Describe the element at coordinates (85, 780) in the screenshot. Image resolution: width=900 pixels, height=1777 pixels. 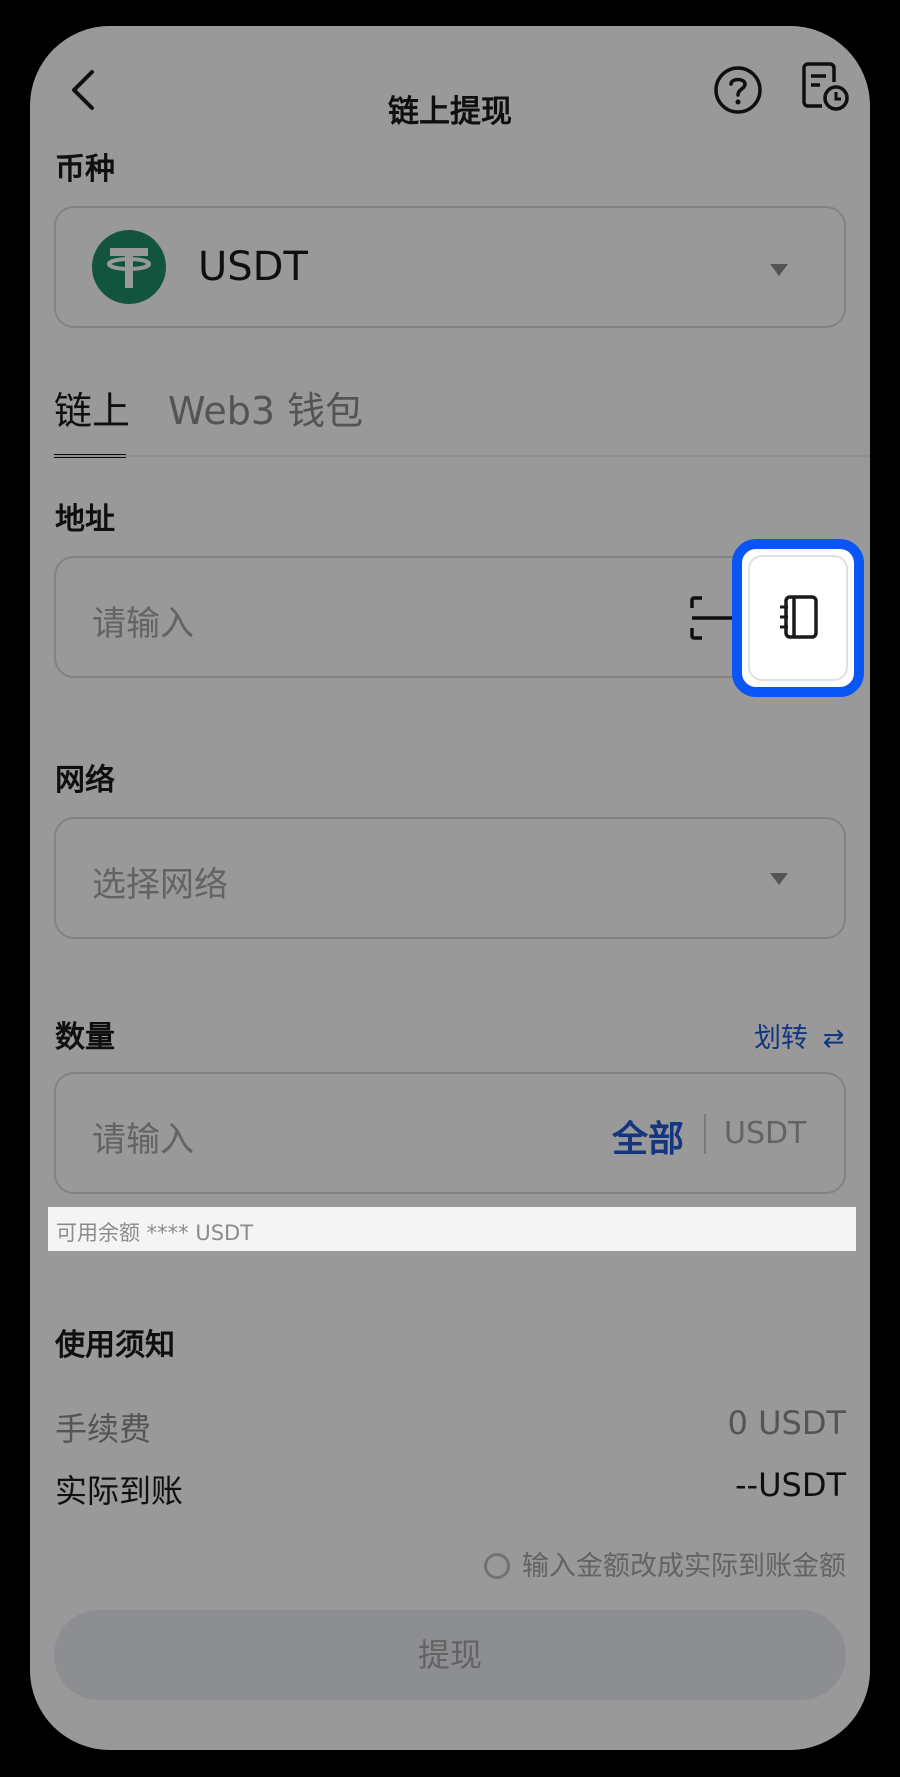
I see `network-label: 网络` at that location.